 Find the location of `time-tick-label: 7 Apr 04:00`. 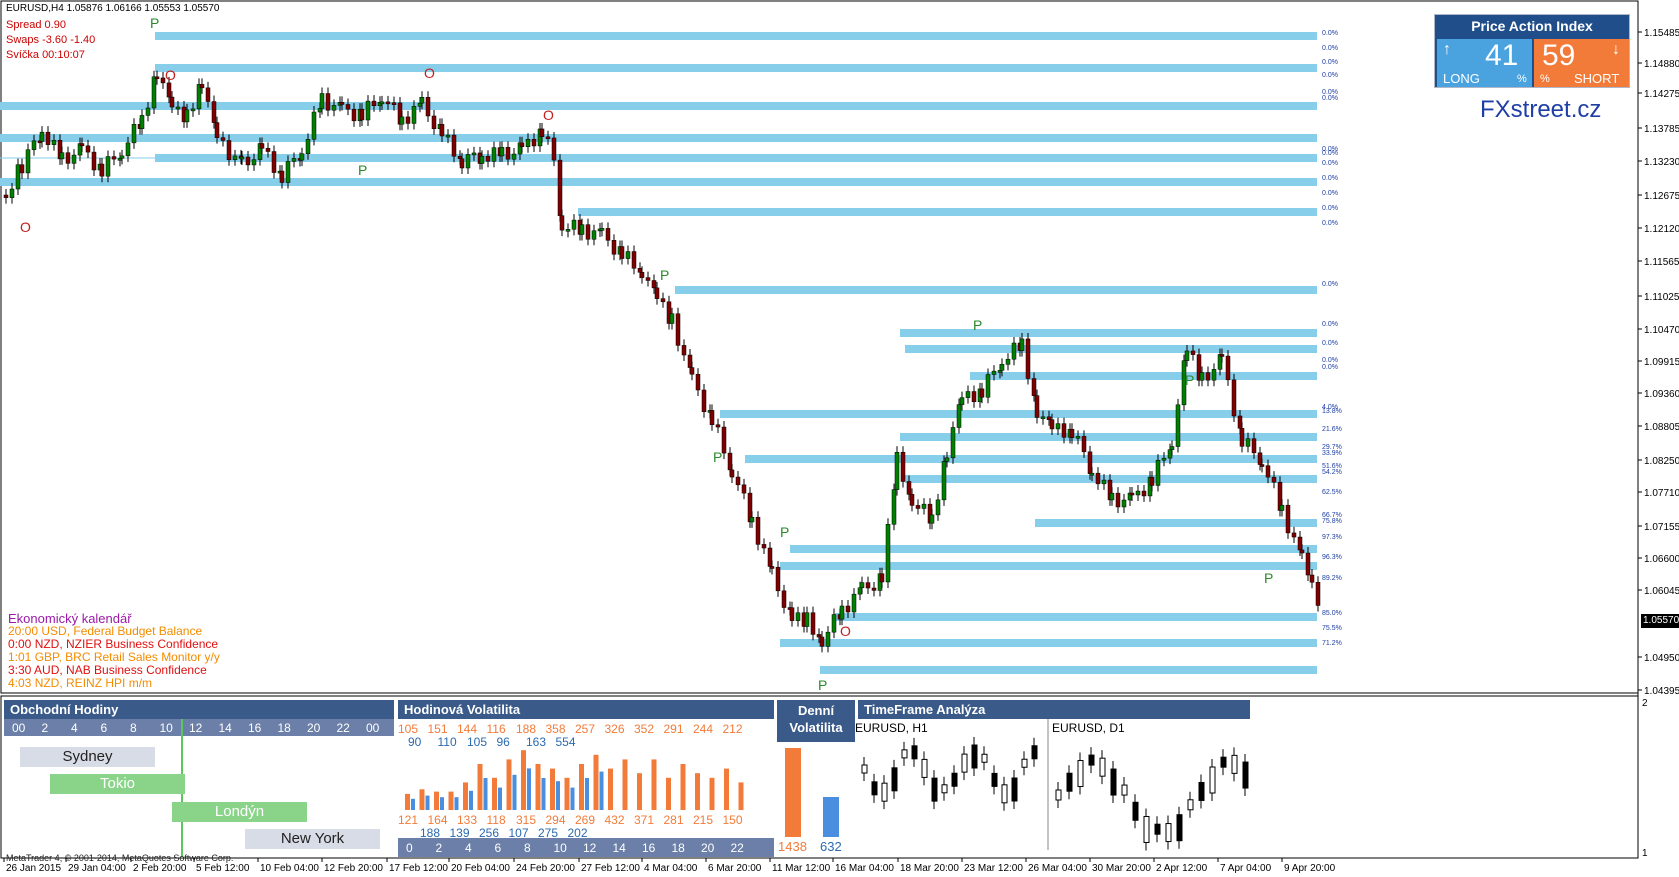

time-tick-label: 7 Apr 04:00 is located at coordinates (1246, 868).